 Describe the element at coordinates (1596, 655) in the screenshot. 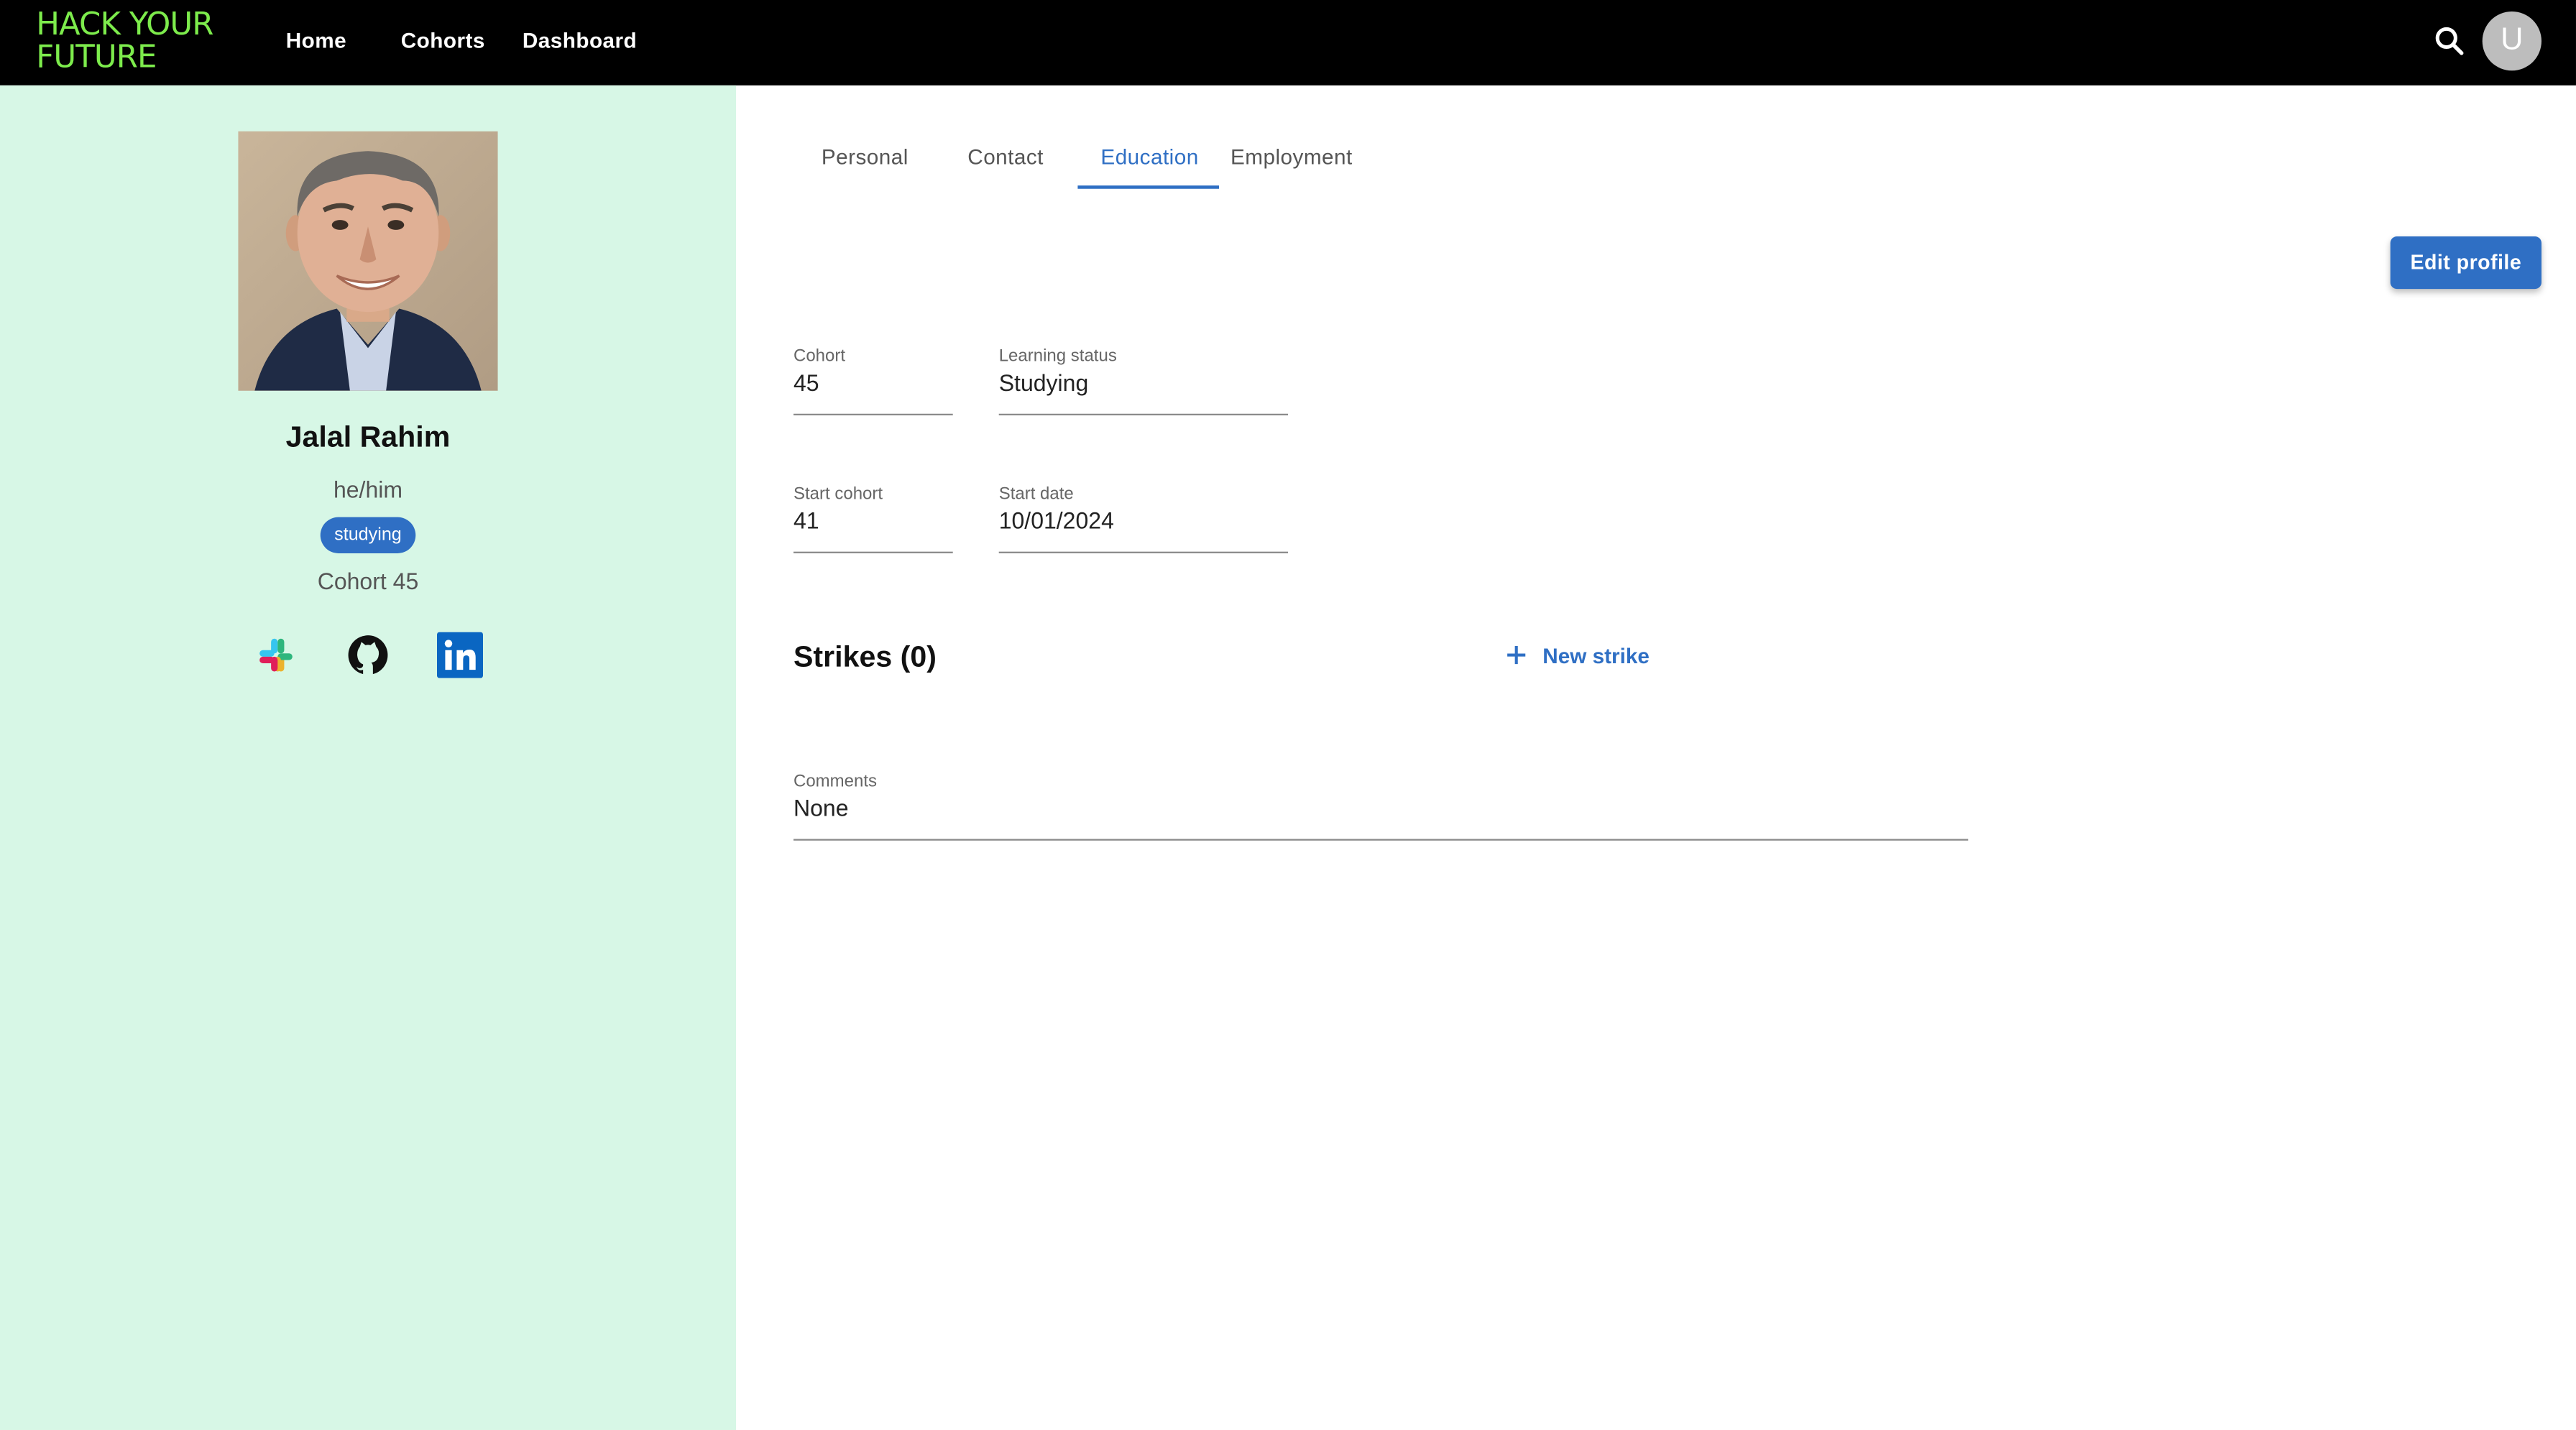

I see `new-strike-label: New strike` at that location.